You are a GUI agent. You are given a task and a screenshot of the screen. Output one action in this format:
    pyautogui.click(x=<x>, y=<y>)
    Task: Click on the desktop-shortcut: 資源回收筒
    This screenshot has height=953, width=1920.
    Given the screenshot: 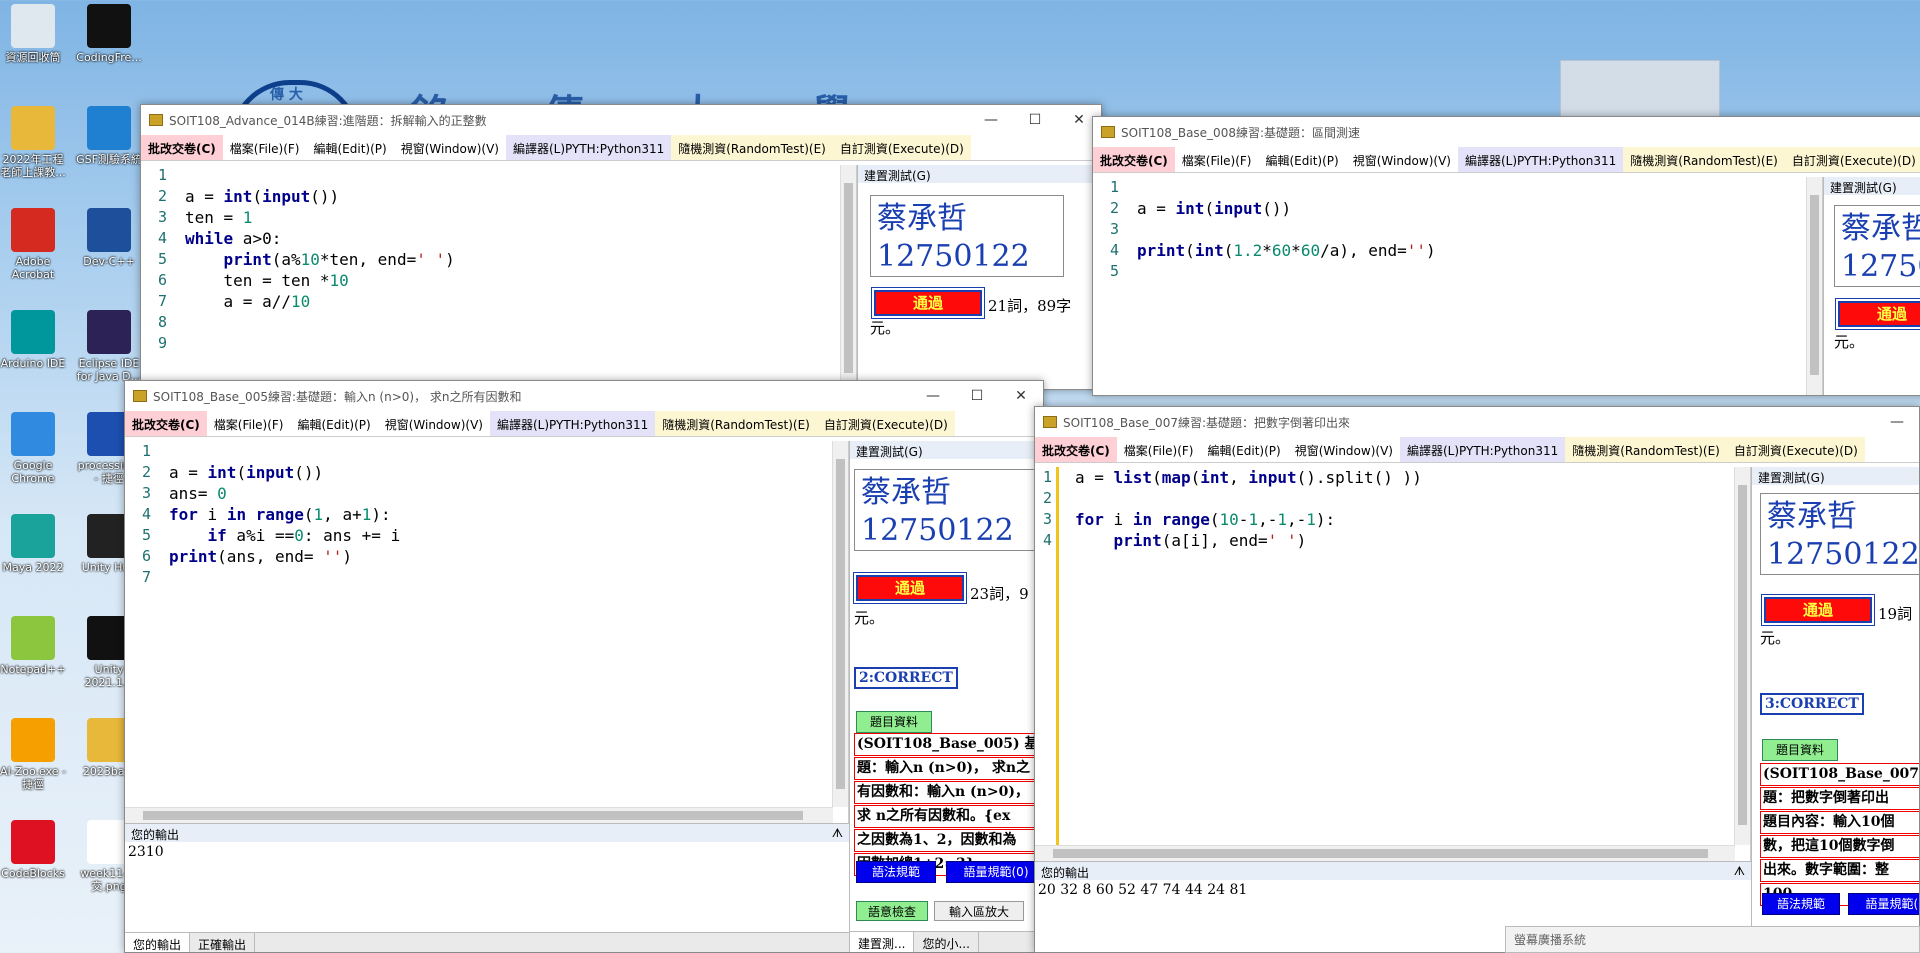 What is the action you would take?
    pyautogui.click(x=34, y=34)
    